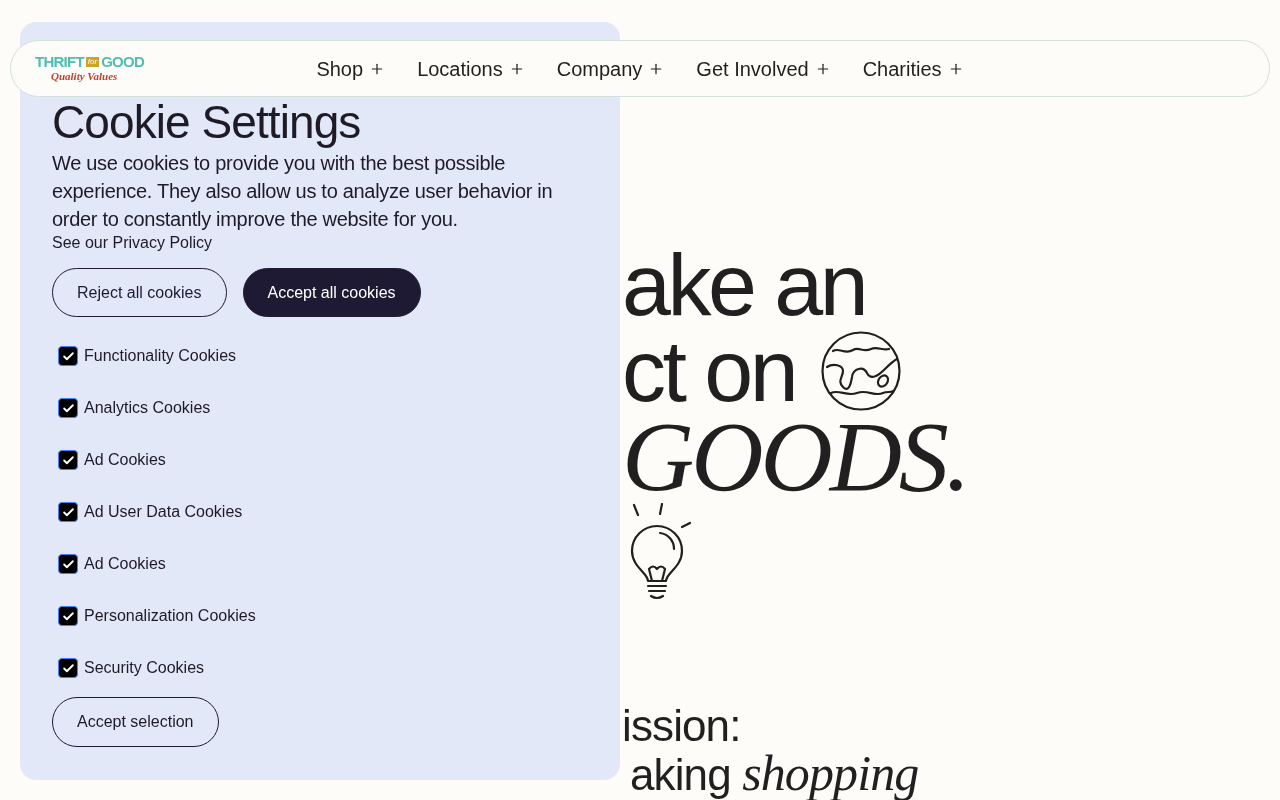 The height and width of the screenshot is (800, 1280). What do you see at coordinates (147, 408) in the screenshot?
I see `checkbox-label: Analytics Cookies` at bounding box center [147, 408].